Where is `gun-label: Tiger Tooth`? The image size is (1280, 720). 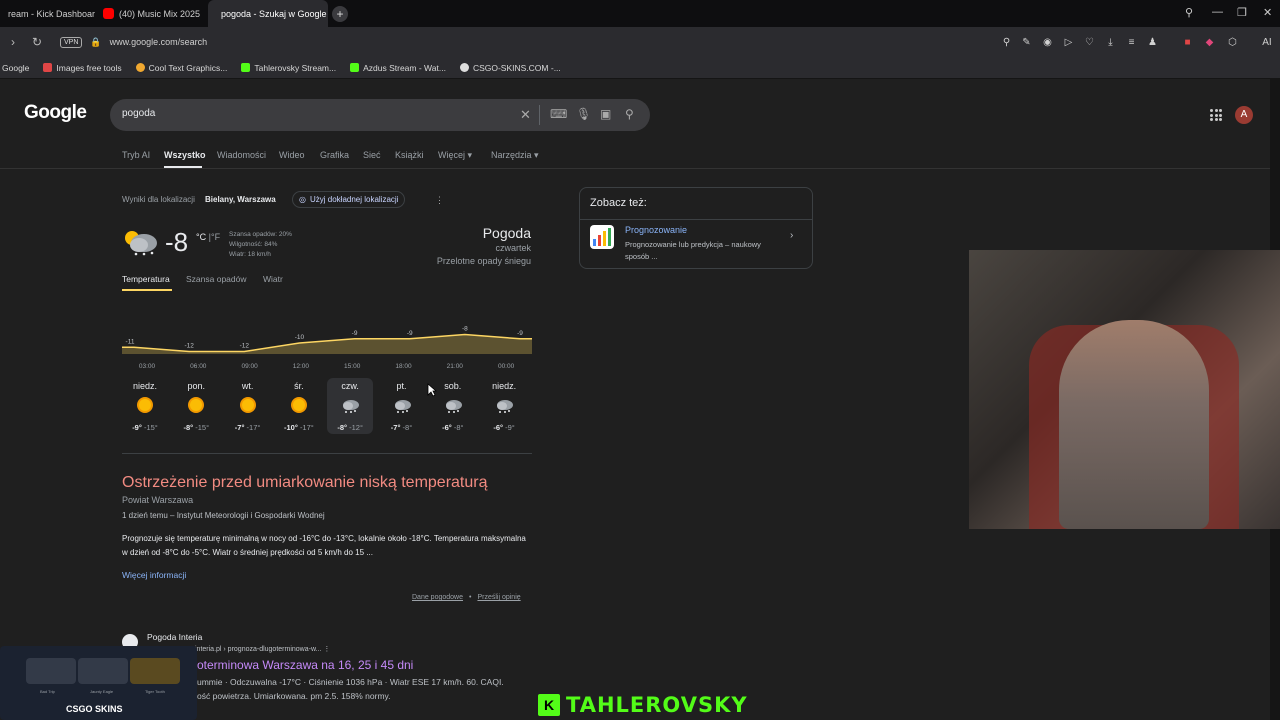
gun-label: Tiger Tooth is located at coordinates (155, 691).